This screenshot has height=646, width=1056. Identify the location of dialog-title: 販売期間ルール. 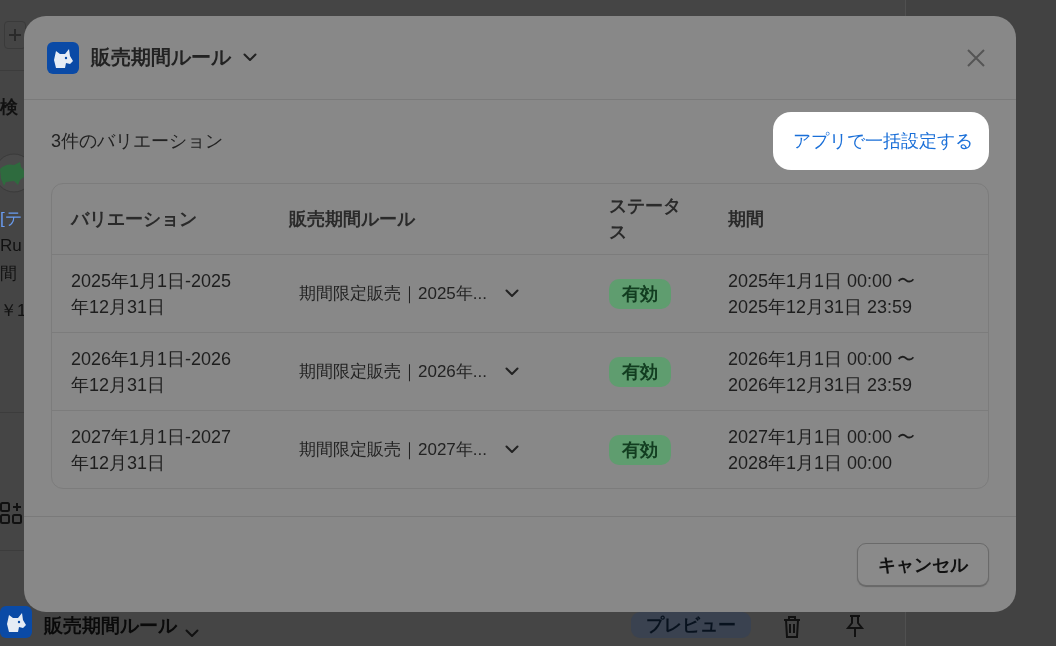
(161, 57).